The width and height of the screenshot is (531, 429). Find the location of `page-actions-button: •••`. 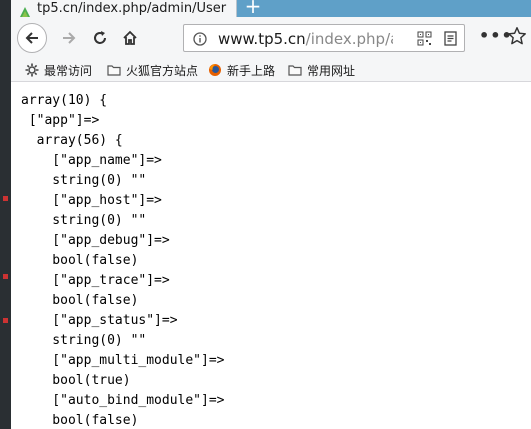

page-actions-button: ••• is located at coordinates (495, 38).